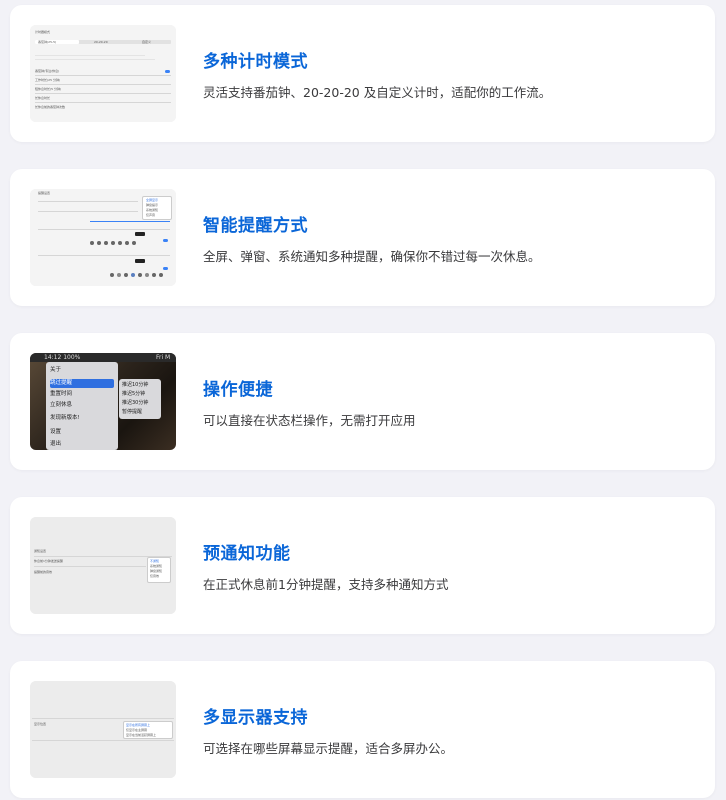  Describe the element at coordinates (61, 394) in the screenshot. I see `thumb-menu-item: 重置时间` at that location.